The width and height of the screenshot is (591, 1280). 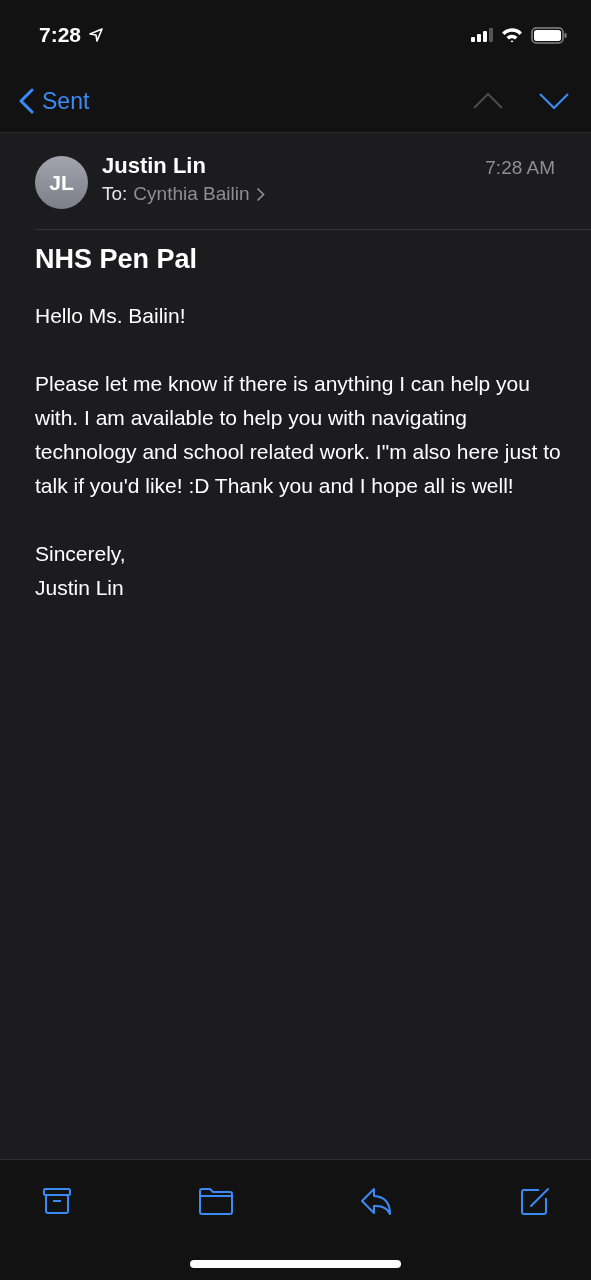 I want to click on back-chevron-icon, so click(x=26, y=101).